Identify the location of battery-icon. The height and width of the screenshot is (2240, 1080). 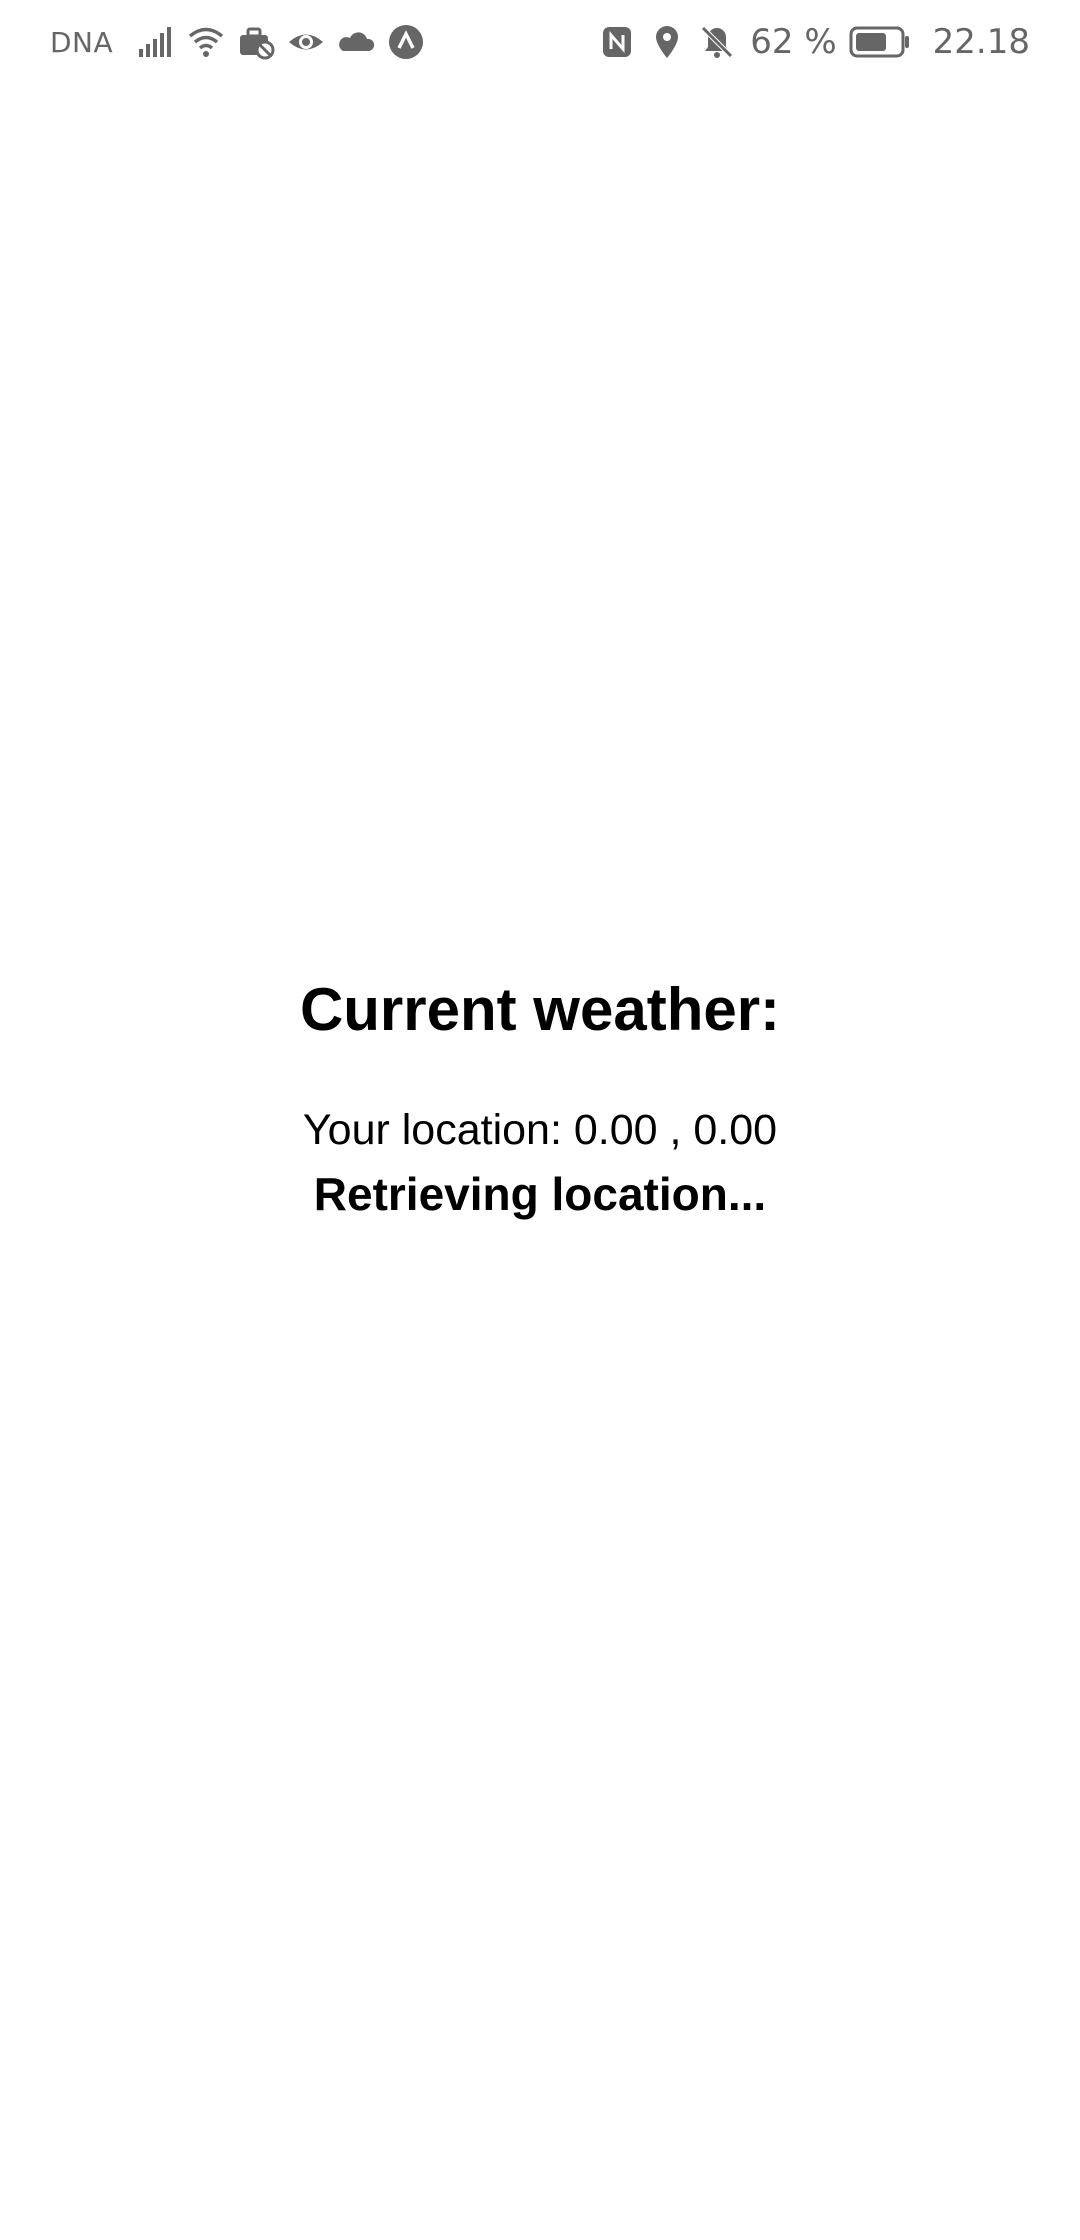
(880, 42).